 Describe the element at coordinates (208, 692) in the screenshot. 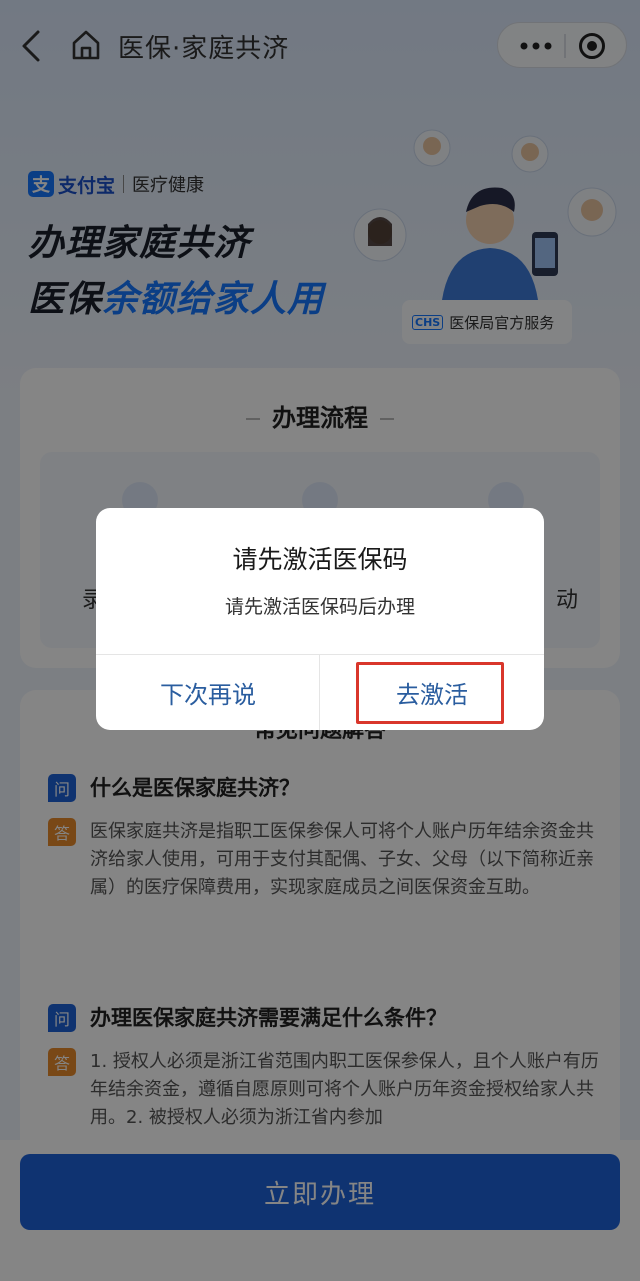

I see `later-button: 下次再说` at that location.